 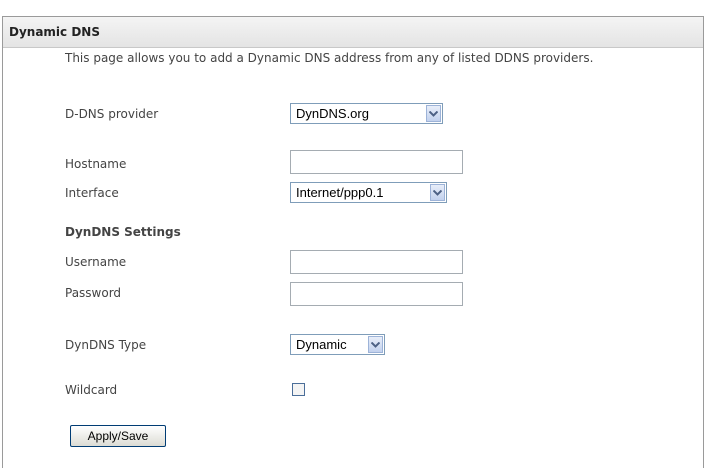 I want to click on dyndns-type-select: Dynamic, so click(x=337, y=344).